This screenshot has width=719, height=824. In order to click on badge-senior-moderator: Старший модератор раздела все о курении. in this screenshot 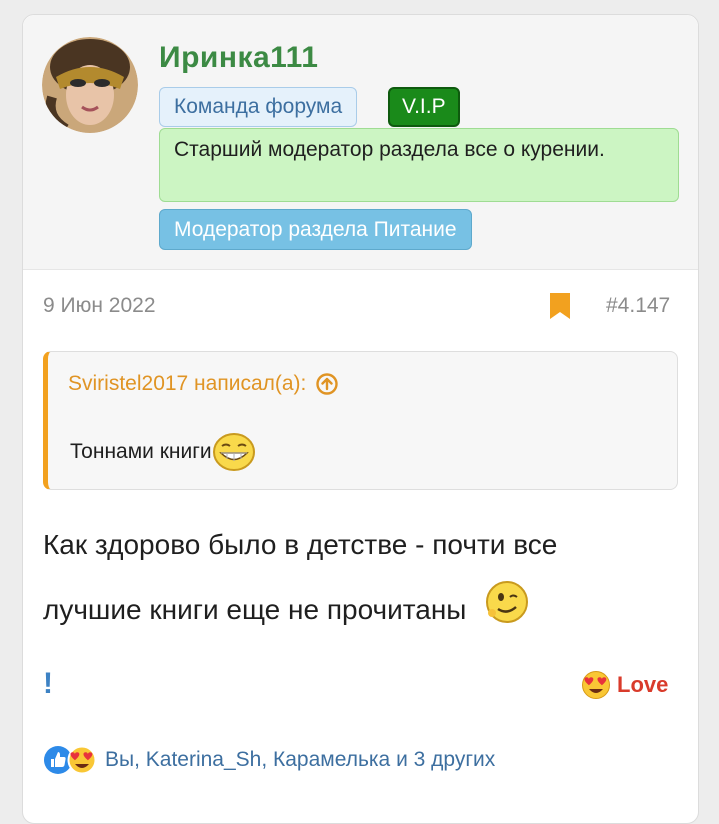, I will do `click(419, 165)`.